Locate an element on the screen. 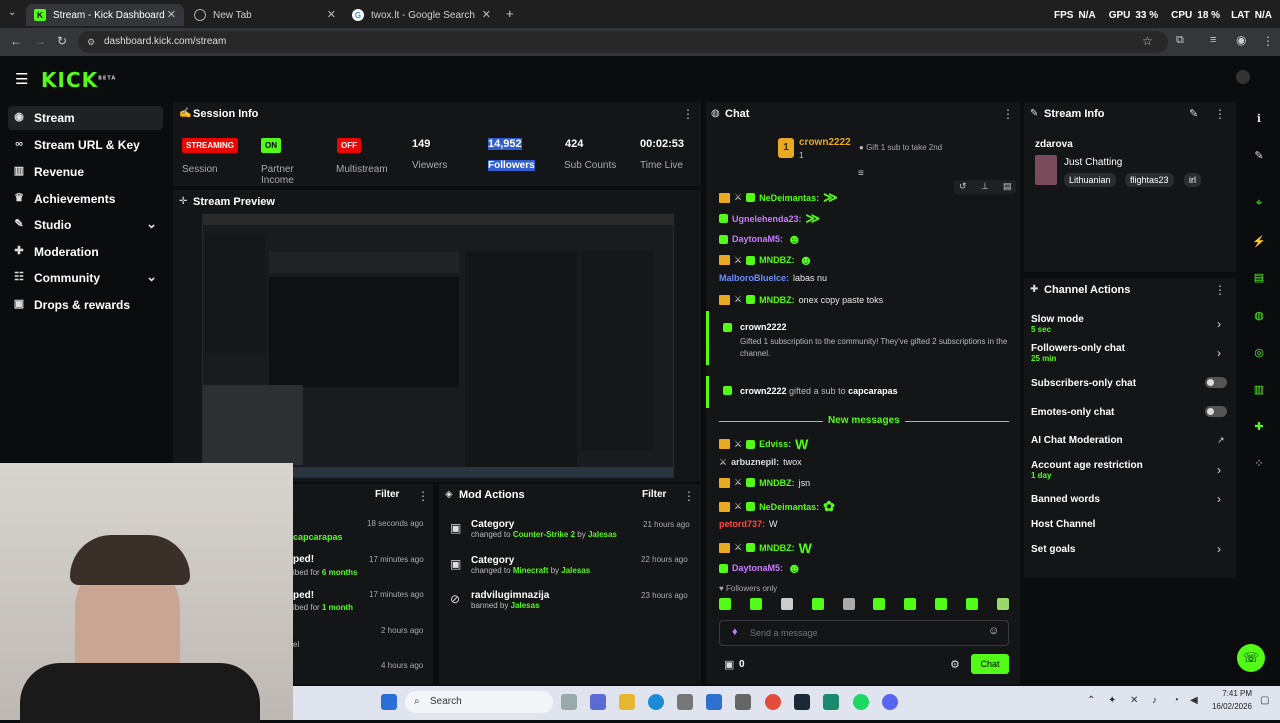 Image resolution: width=1280 pixels, height=723 pixels. tab-google-search: G twox.lt - Google Search ✕ is located at coordinates (421, 15).